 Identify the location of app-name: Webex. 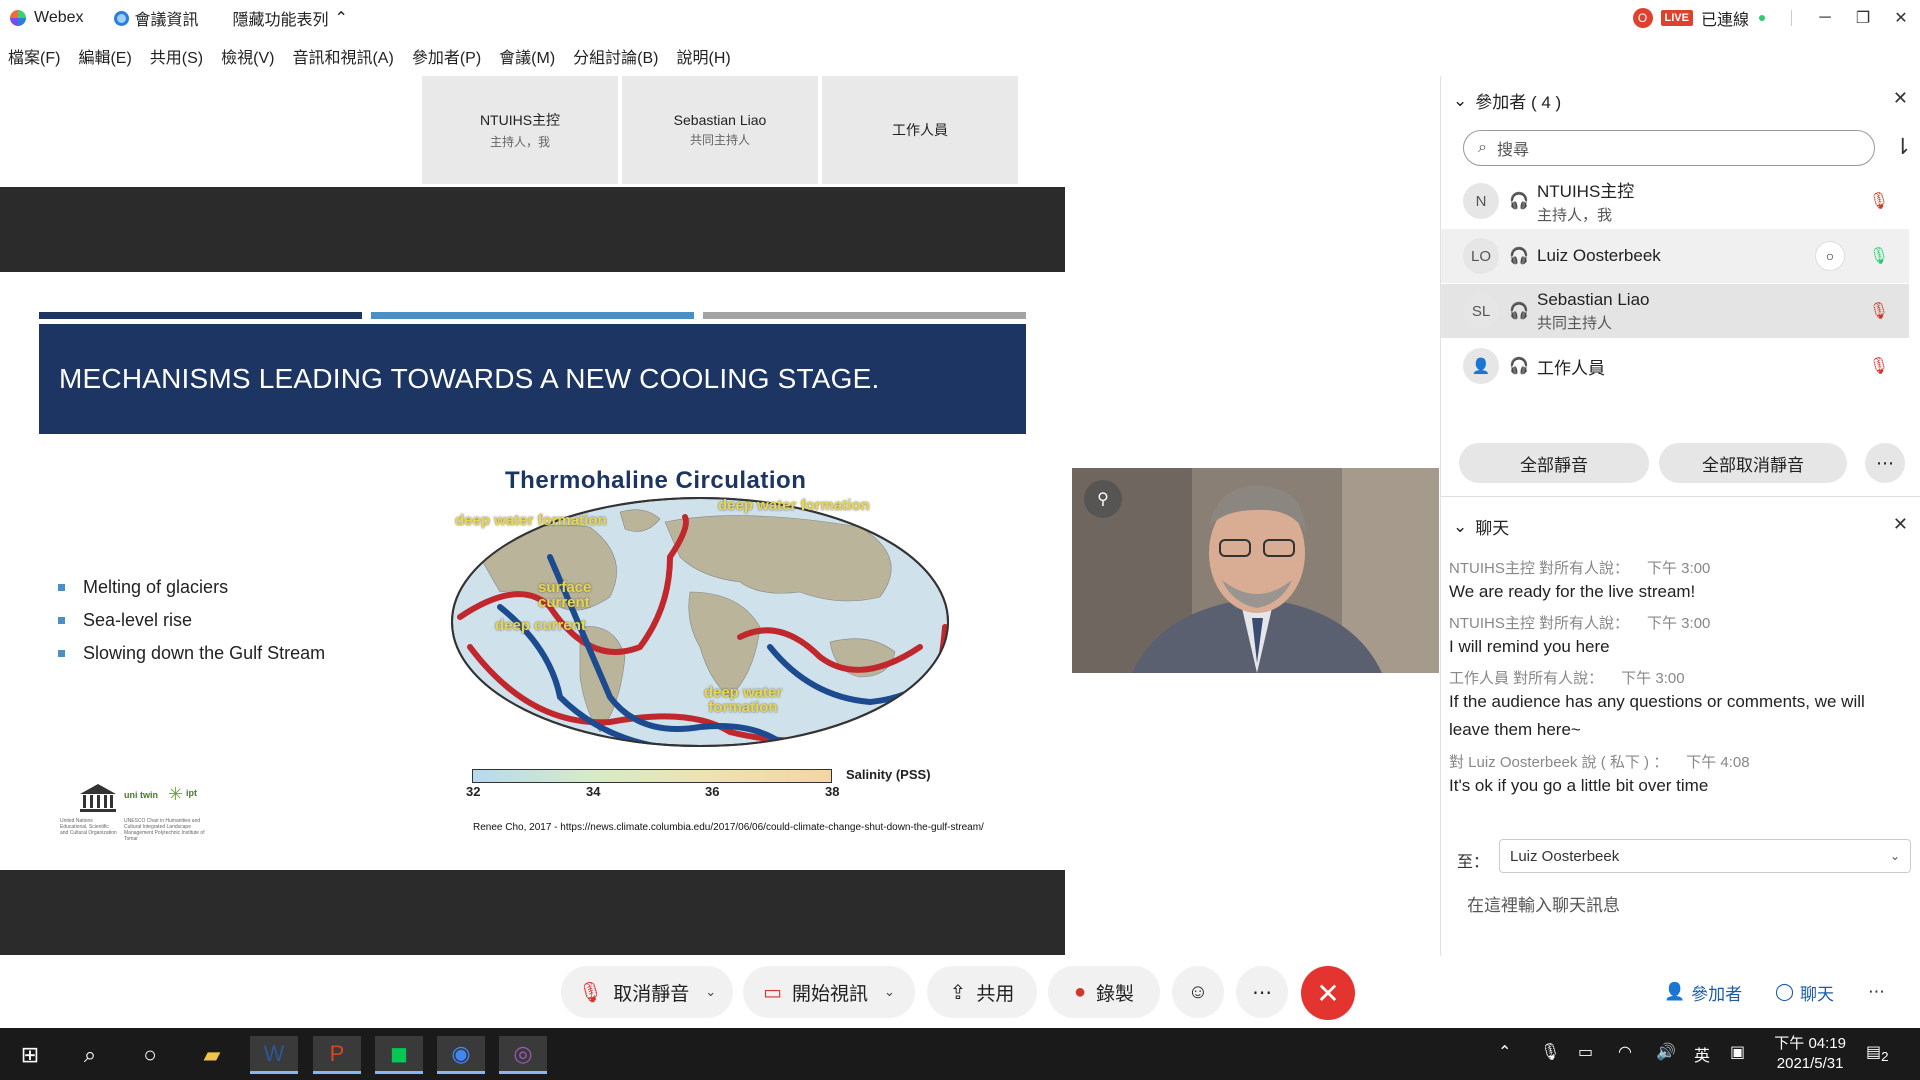
(59, 17).